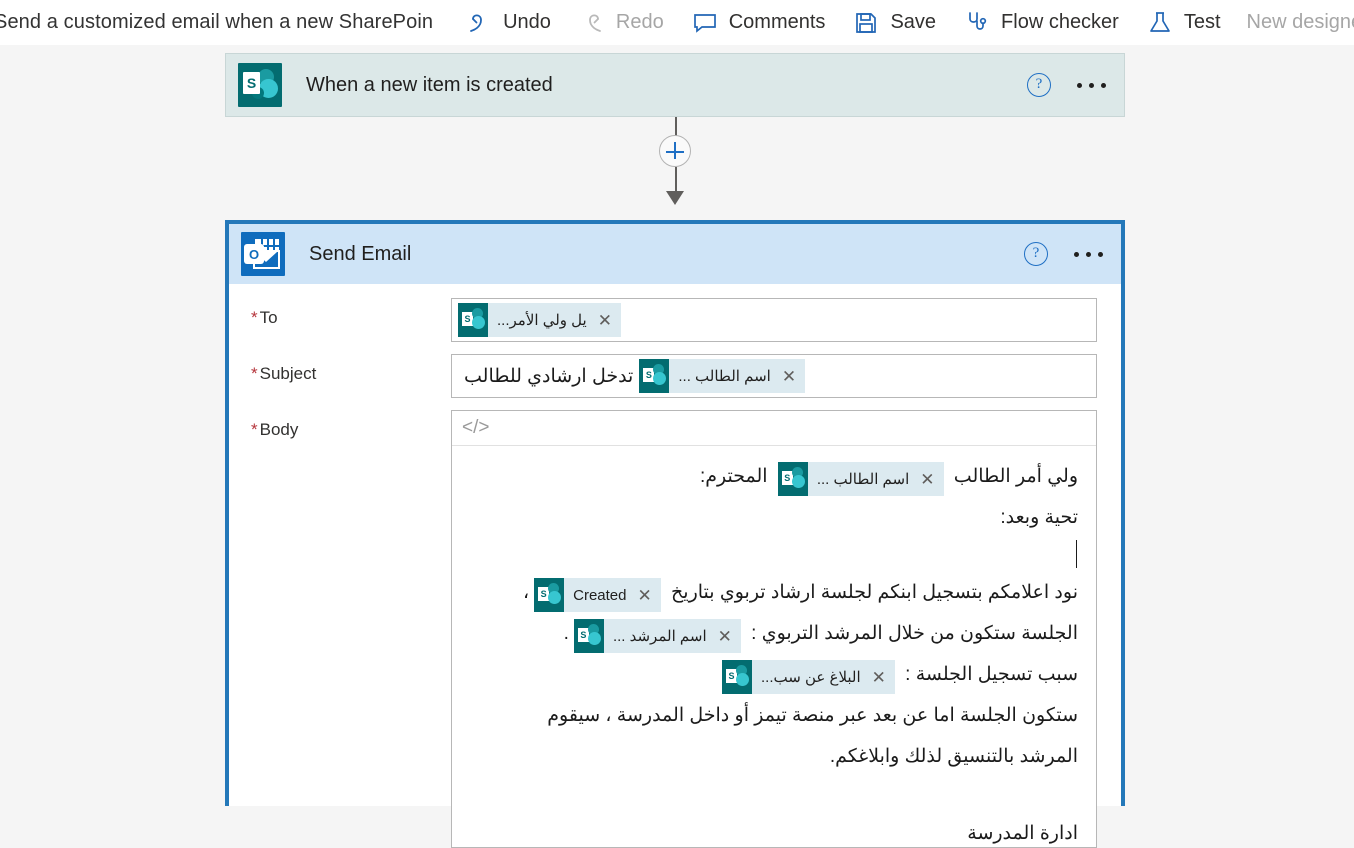 The height and width of the screenshot is (848, 1354). I want to click on body-text: الجلسة ستكون من خلال المرشد التربوي :, so click(911, 634).